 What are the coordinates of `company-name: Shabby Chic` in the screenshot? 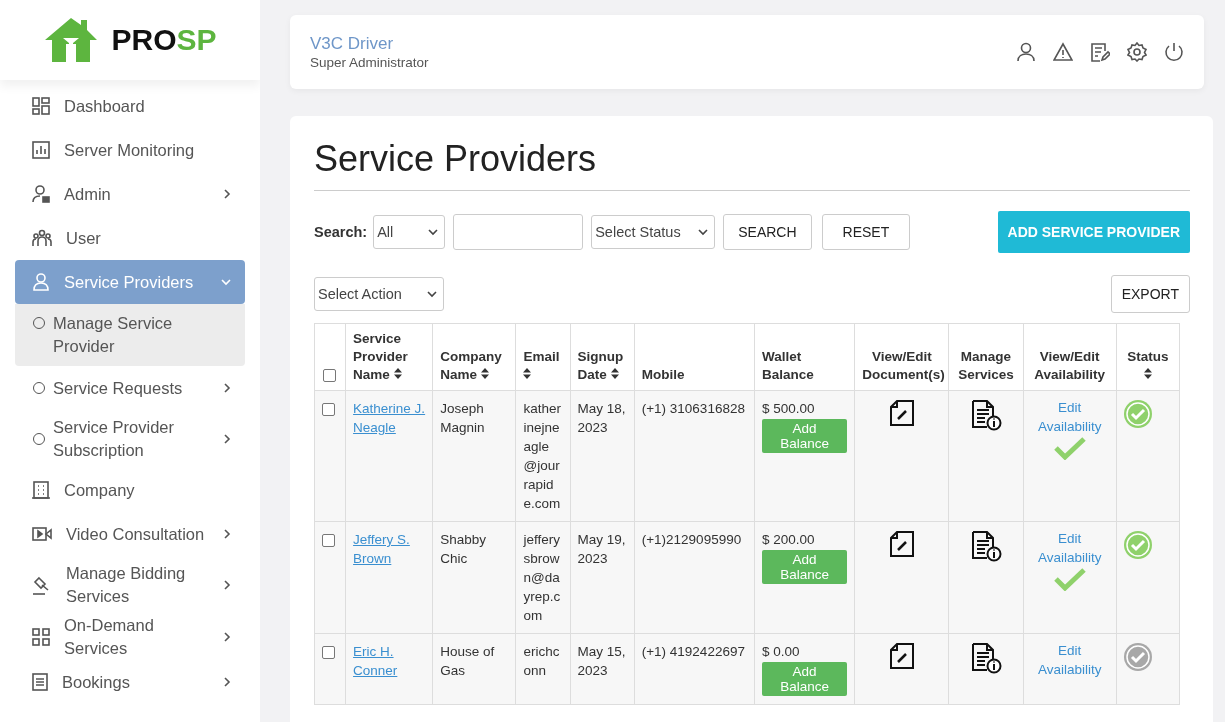 It's located at (463, 549).